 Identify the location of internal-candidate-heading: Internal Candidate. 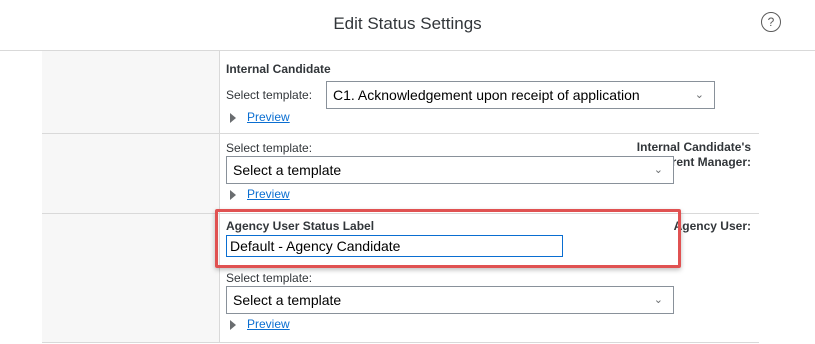
(278, 69).